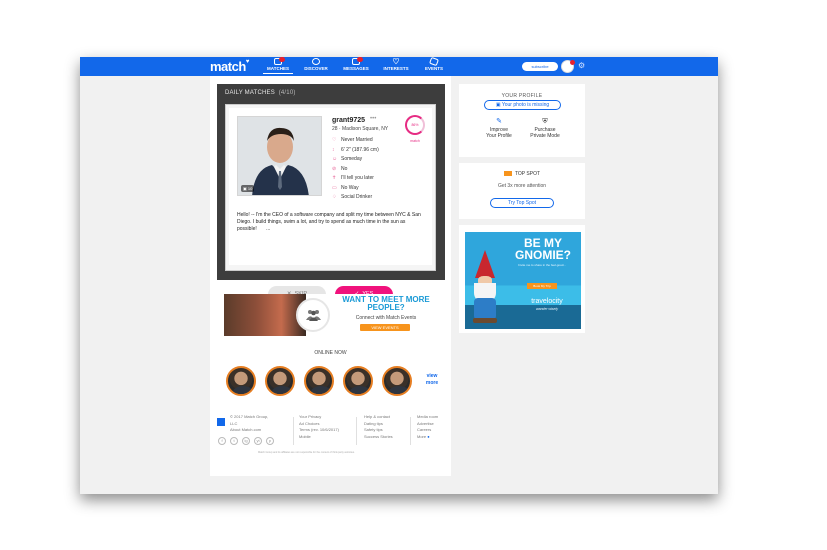 The height and width of the screenshot is (550, 827). Describe the element at coordinates (249, 424) in the screenshot. I see `footer-col-1: © 2017 Match Group, LLC About Match.com` at that location.